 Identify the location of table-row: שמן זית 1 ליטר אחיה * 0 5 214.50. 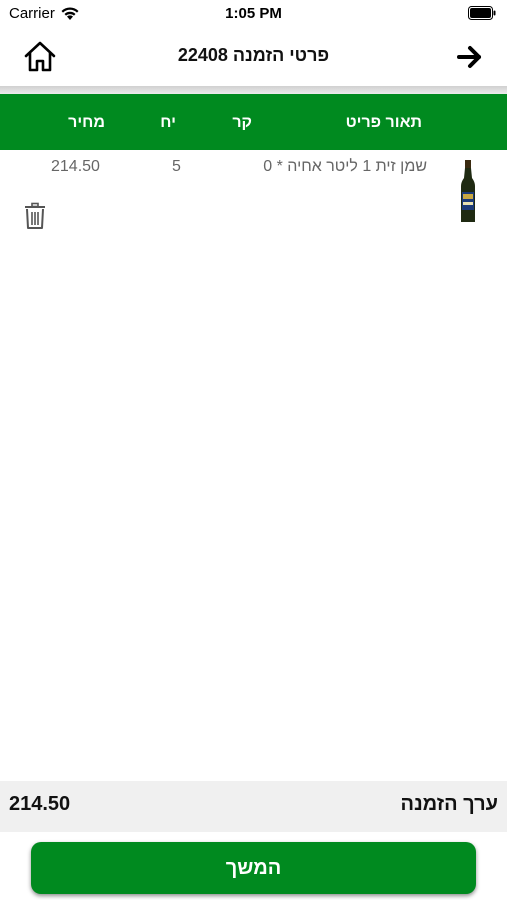
(253, 195).